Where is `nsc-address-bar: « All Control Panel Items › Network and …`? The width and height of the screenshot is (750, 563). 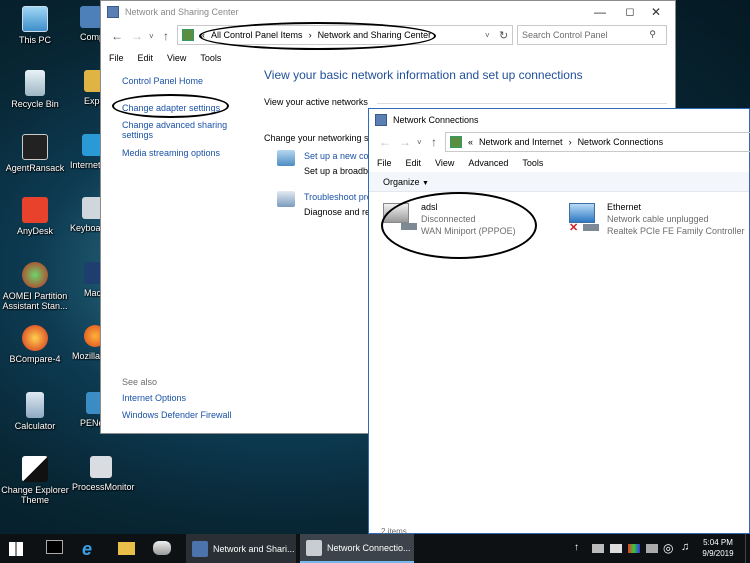
nsc-address-bar: « All Control Panel Items › Network and … is located at coordinates (345, 35).